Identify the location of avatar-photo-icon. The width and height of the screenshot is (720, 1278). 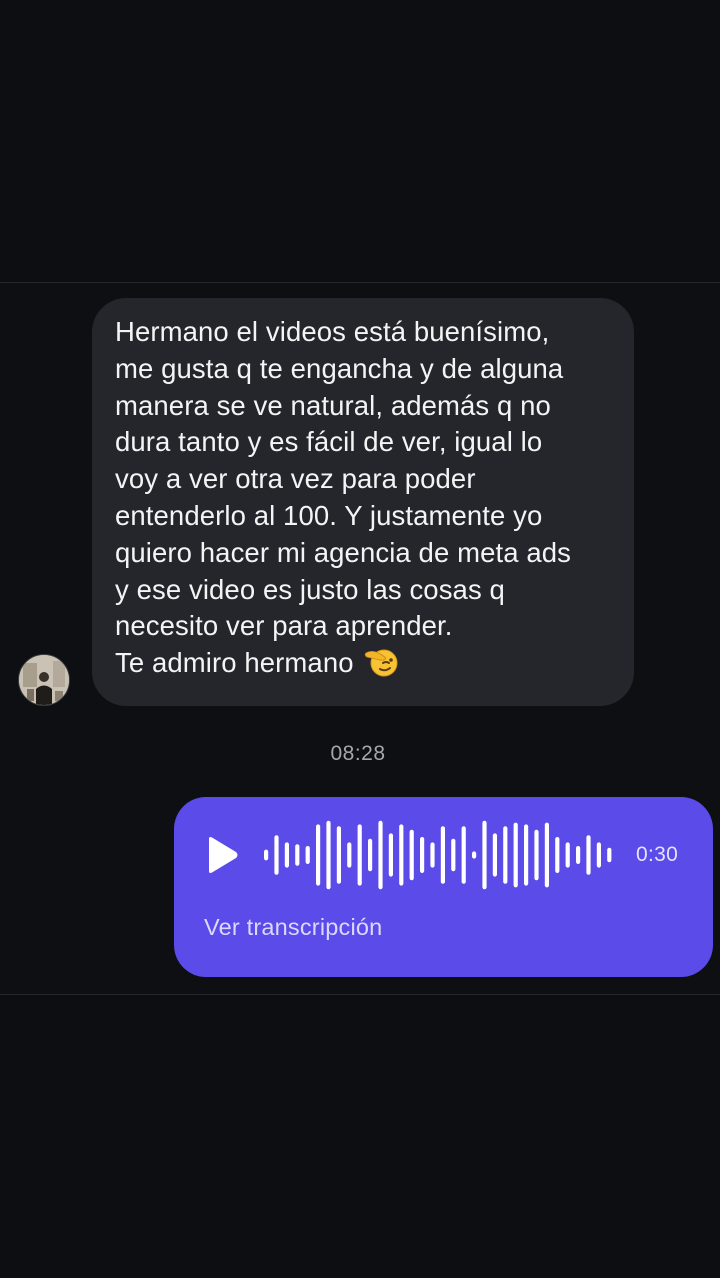
(44, 680).